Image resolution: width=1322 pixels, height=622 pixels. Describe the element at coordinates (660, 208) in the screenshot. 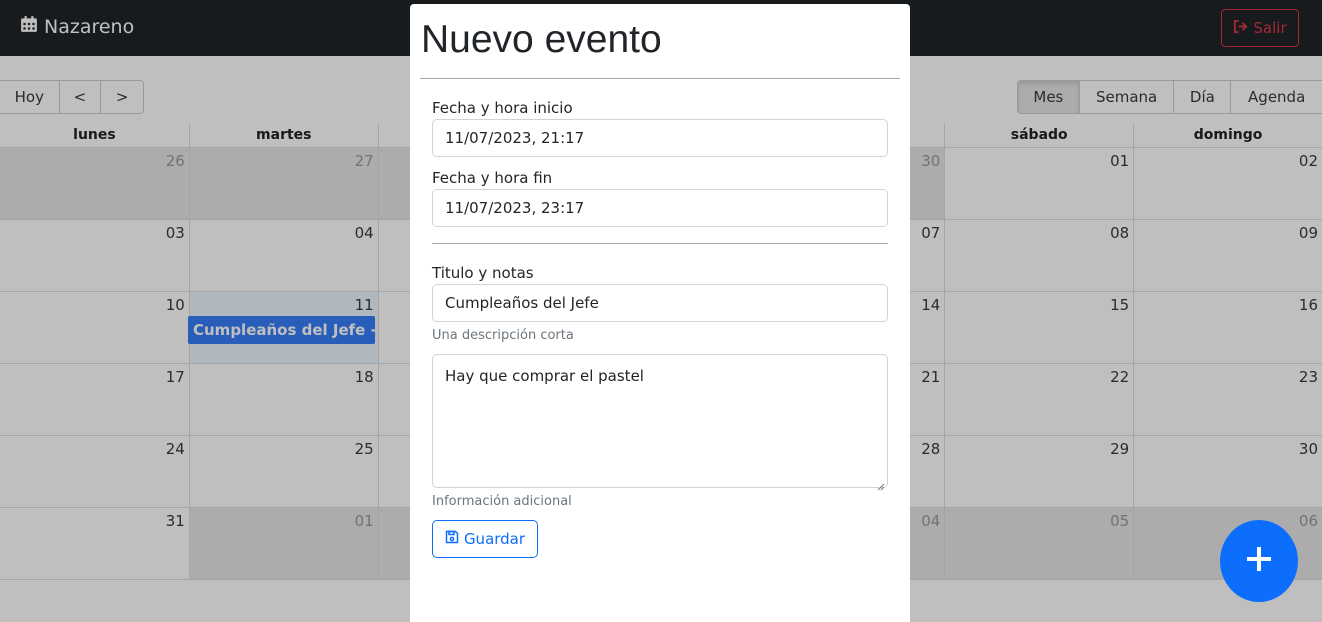

I see `end-datetime-input: 11/07/2023, 23:17` at that location.